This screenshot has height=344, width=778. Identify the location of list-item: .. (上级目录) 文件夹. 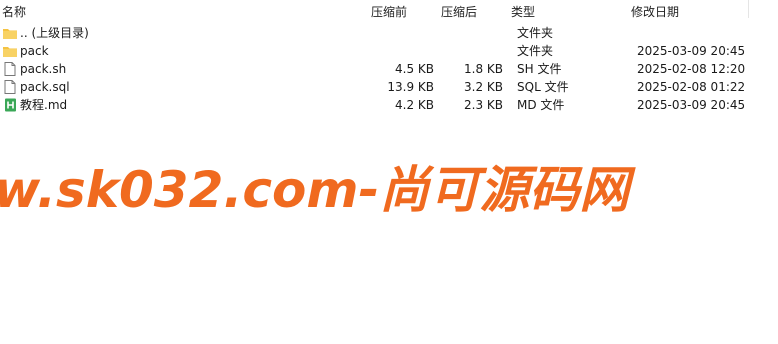
(389, 33).